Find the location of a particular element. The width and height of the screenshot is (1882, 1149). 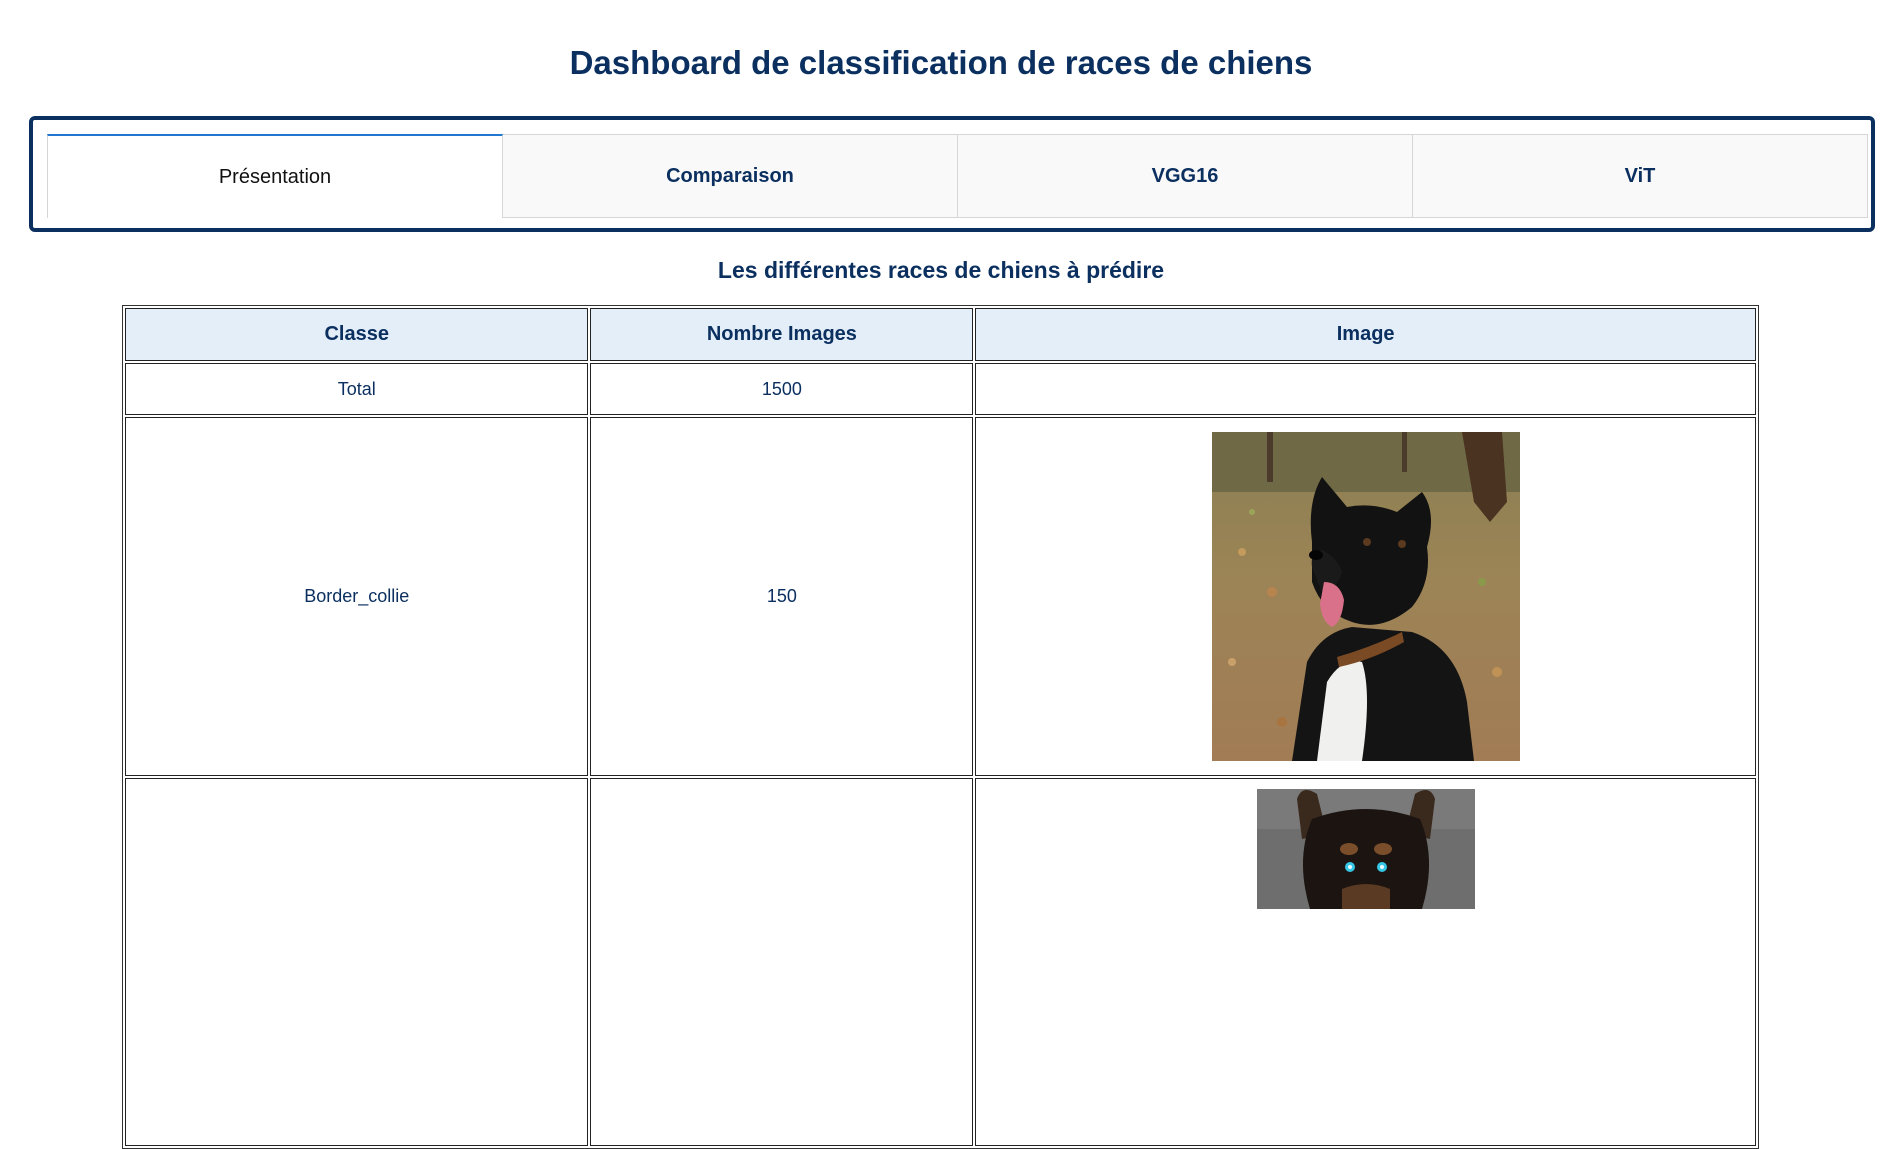

cell-nombre-images: 1500 is located at coordinates (782, 389).